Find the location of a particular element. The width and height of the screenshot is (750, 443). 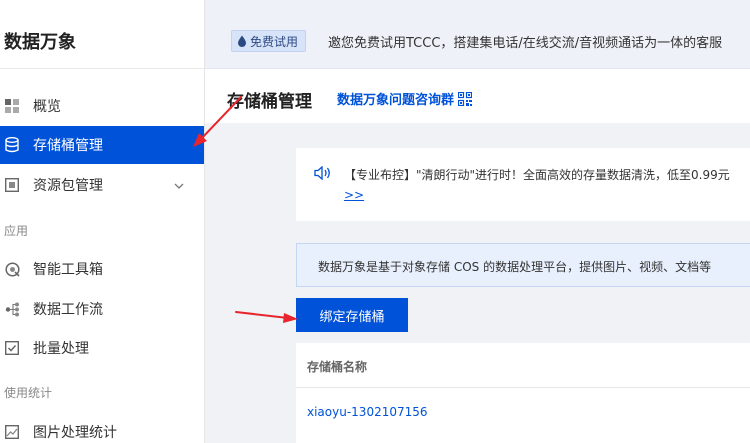

promo-banner: 免费试用 邀您免费试用TCCC，搭建集电话/在线交流/音视频通话为一体的客服 is located at coordinates (477, 34).